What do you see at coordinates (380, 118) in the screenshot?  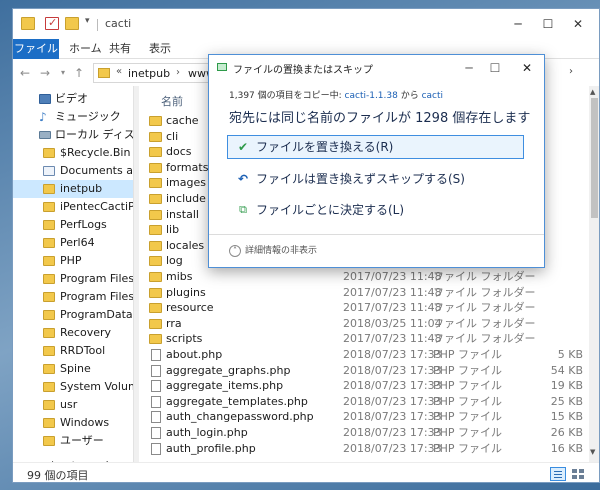 I see `dialog-heading: 宛先には同じ名前のファイルが 1298 個存在します` at bounding box center [380, 118].